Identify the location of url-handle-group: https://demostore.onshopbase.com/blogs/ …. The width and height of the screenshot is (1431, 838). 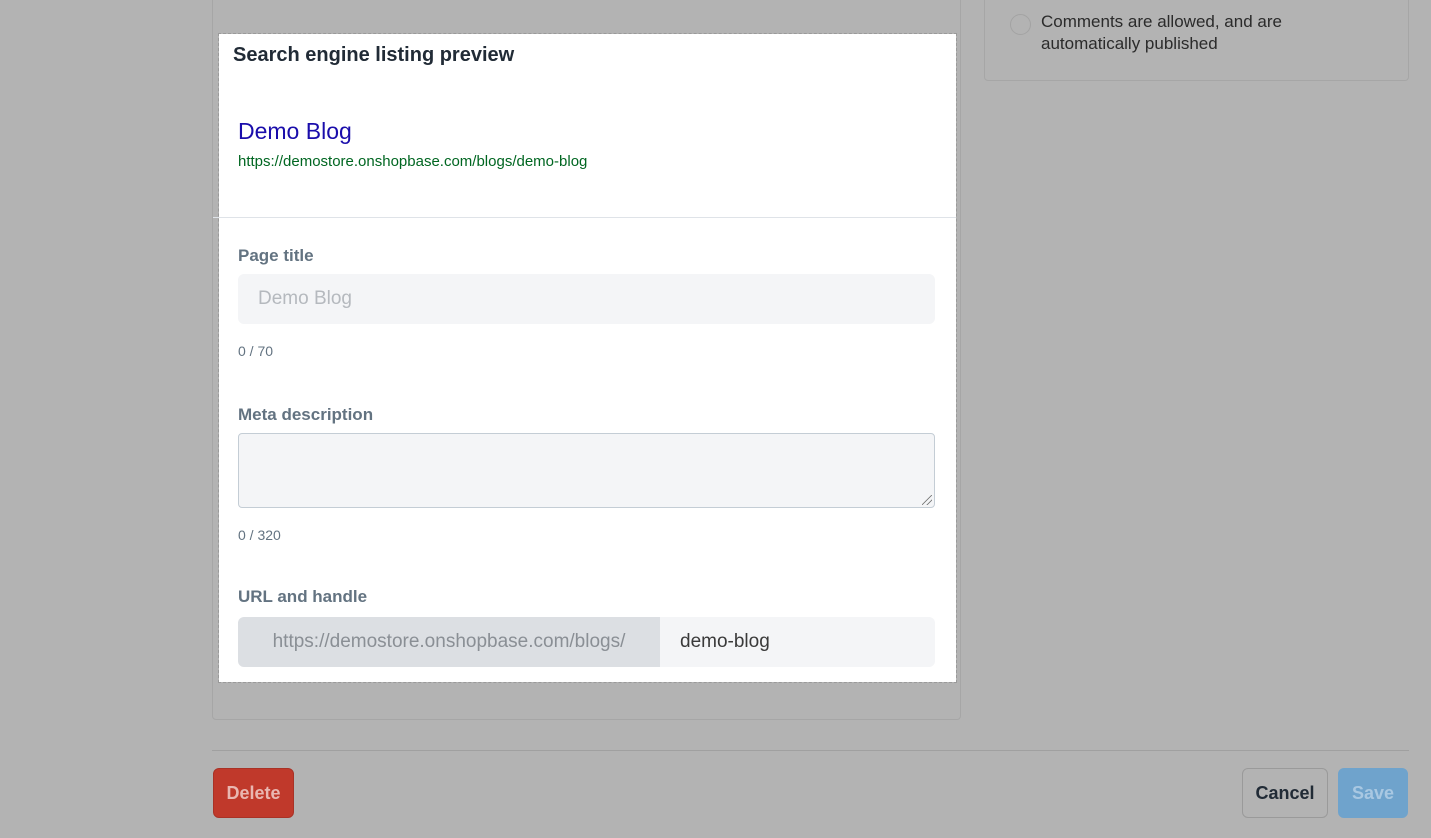
(586, 642).